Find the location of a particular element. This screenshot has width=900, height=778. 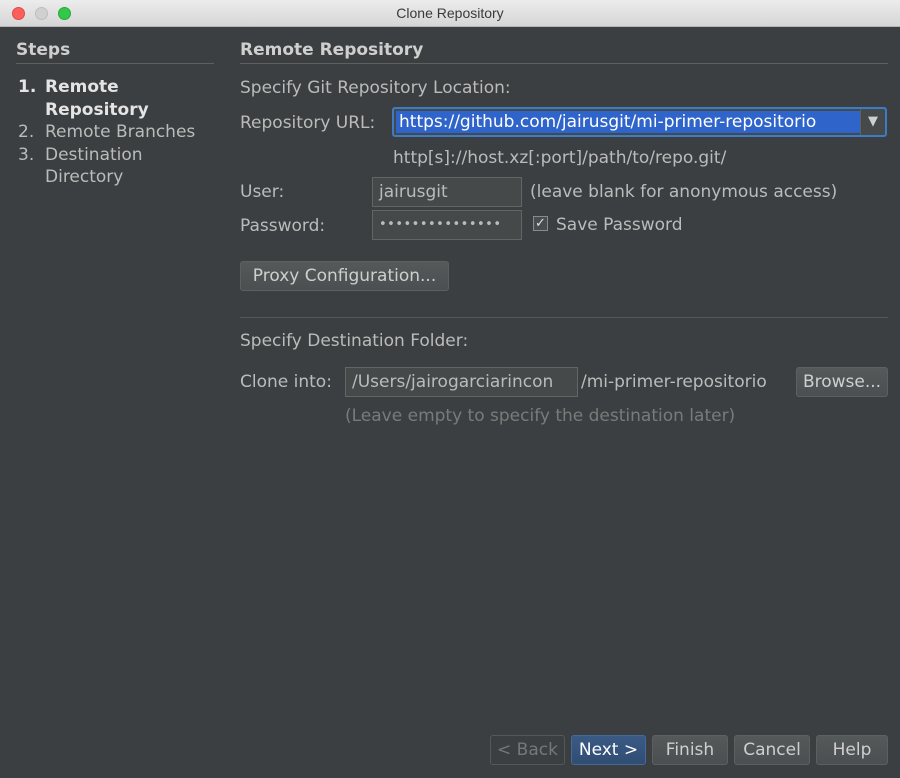

step-remote-repository: 1. Remote Repository is located at coordinates (118, 98).